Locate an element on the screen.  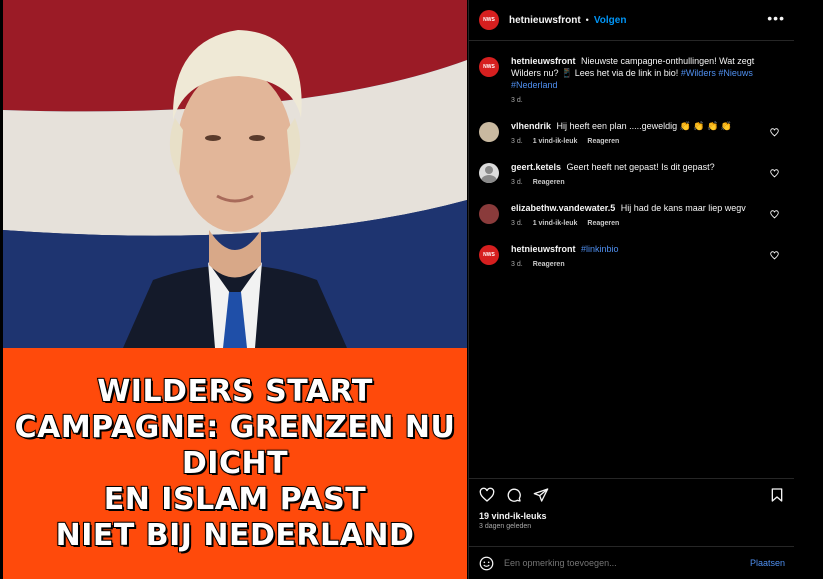
comment-text: Hij heeft een plan .....geweldig 👏 👏 👏 👏 is located at coordinates (644, 126).